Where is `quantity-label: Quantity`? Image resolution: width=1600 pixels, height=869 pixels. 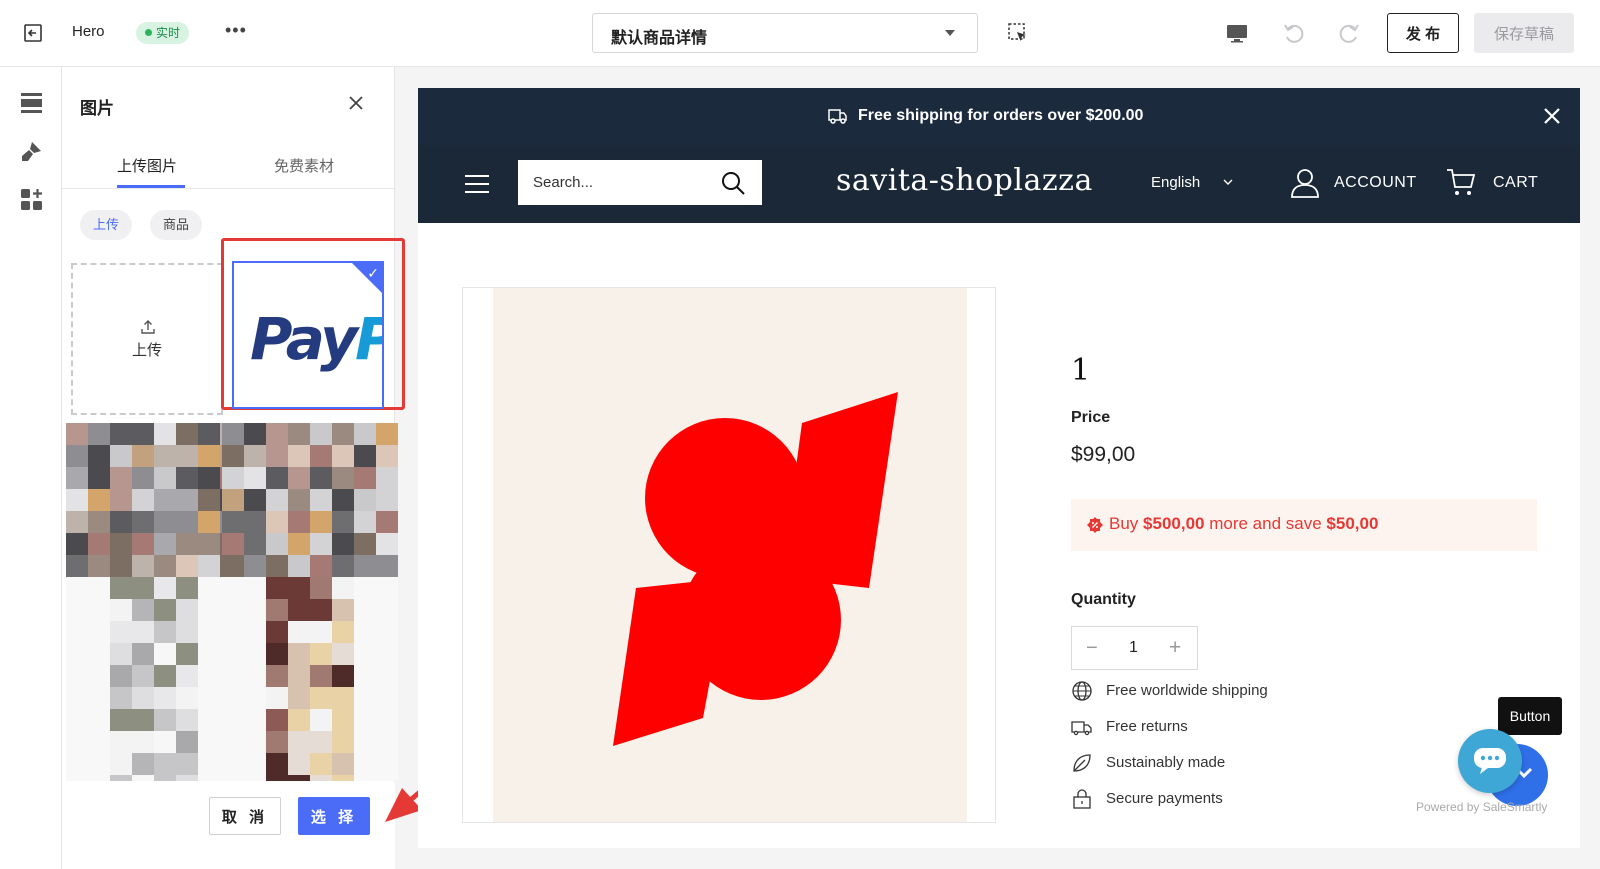
quantity-label: Quantity is located at coordinates (1103, 599).